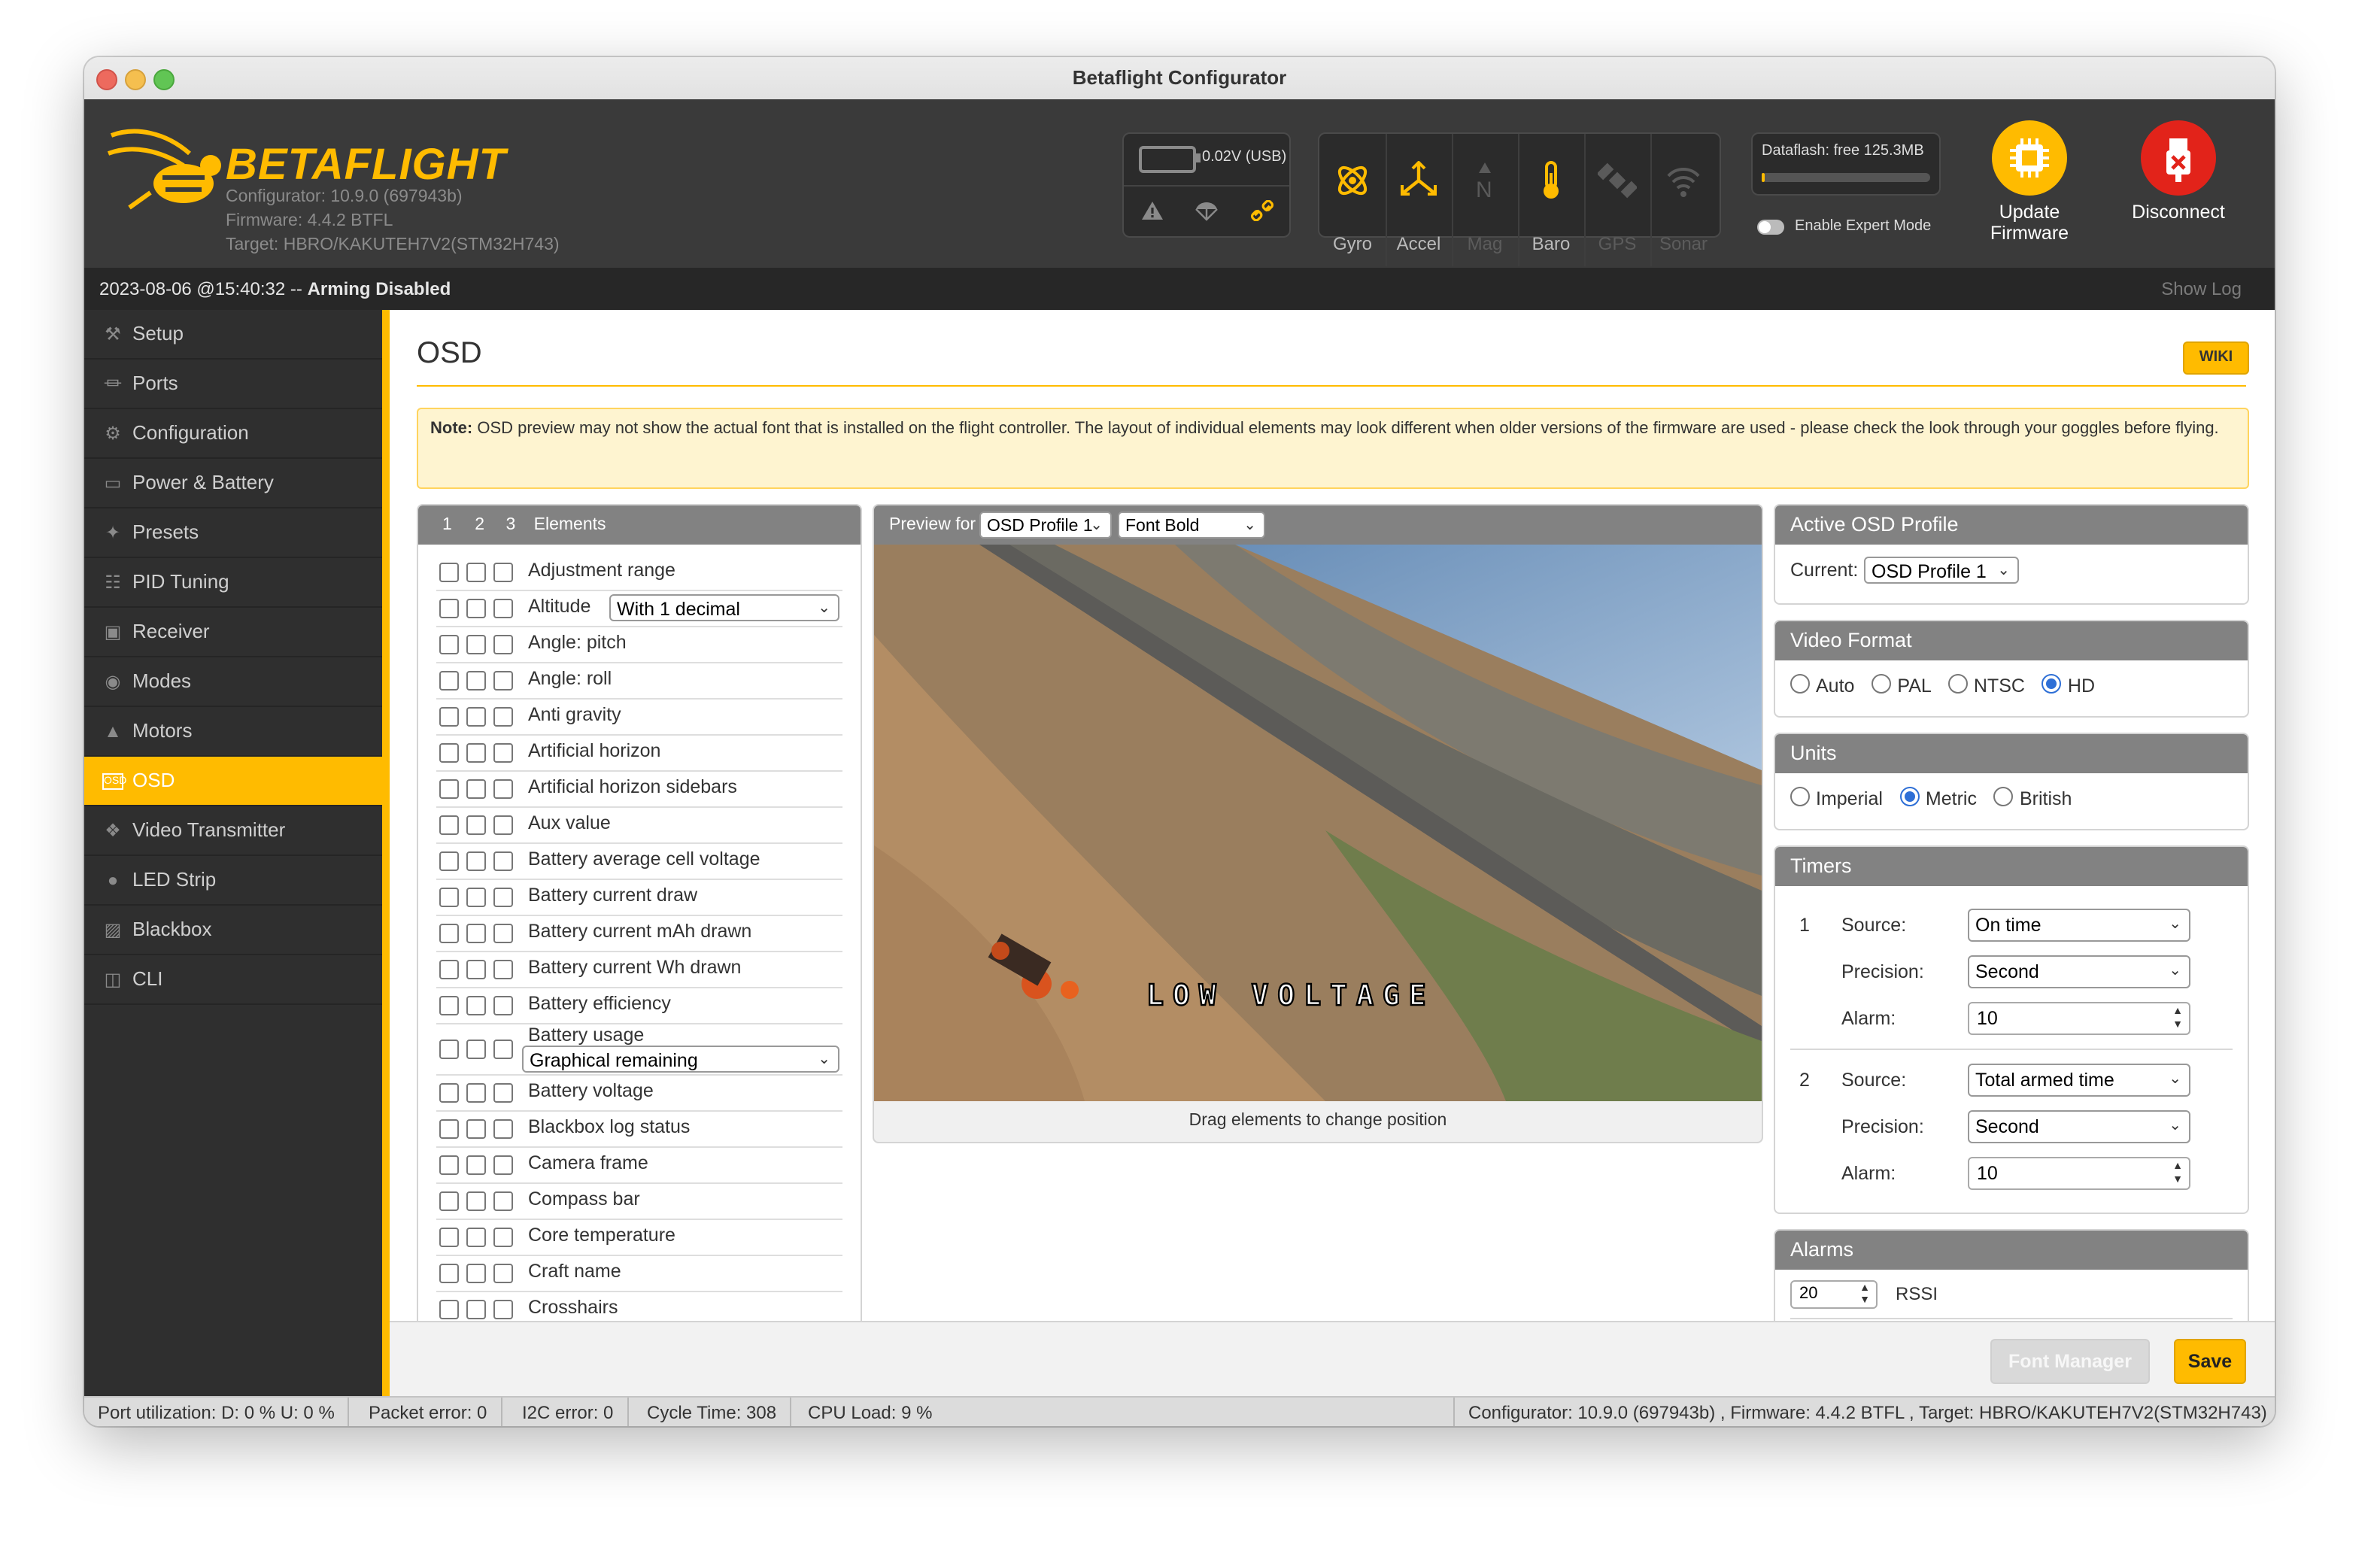  What do you see at coordinates (1938, 798) in the screenshot?
I see `units-metric: Metric` at bounding box center [1938, 798].